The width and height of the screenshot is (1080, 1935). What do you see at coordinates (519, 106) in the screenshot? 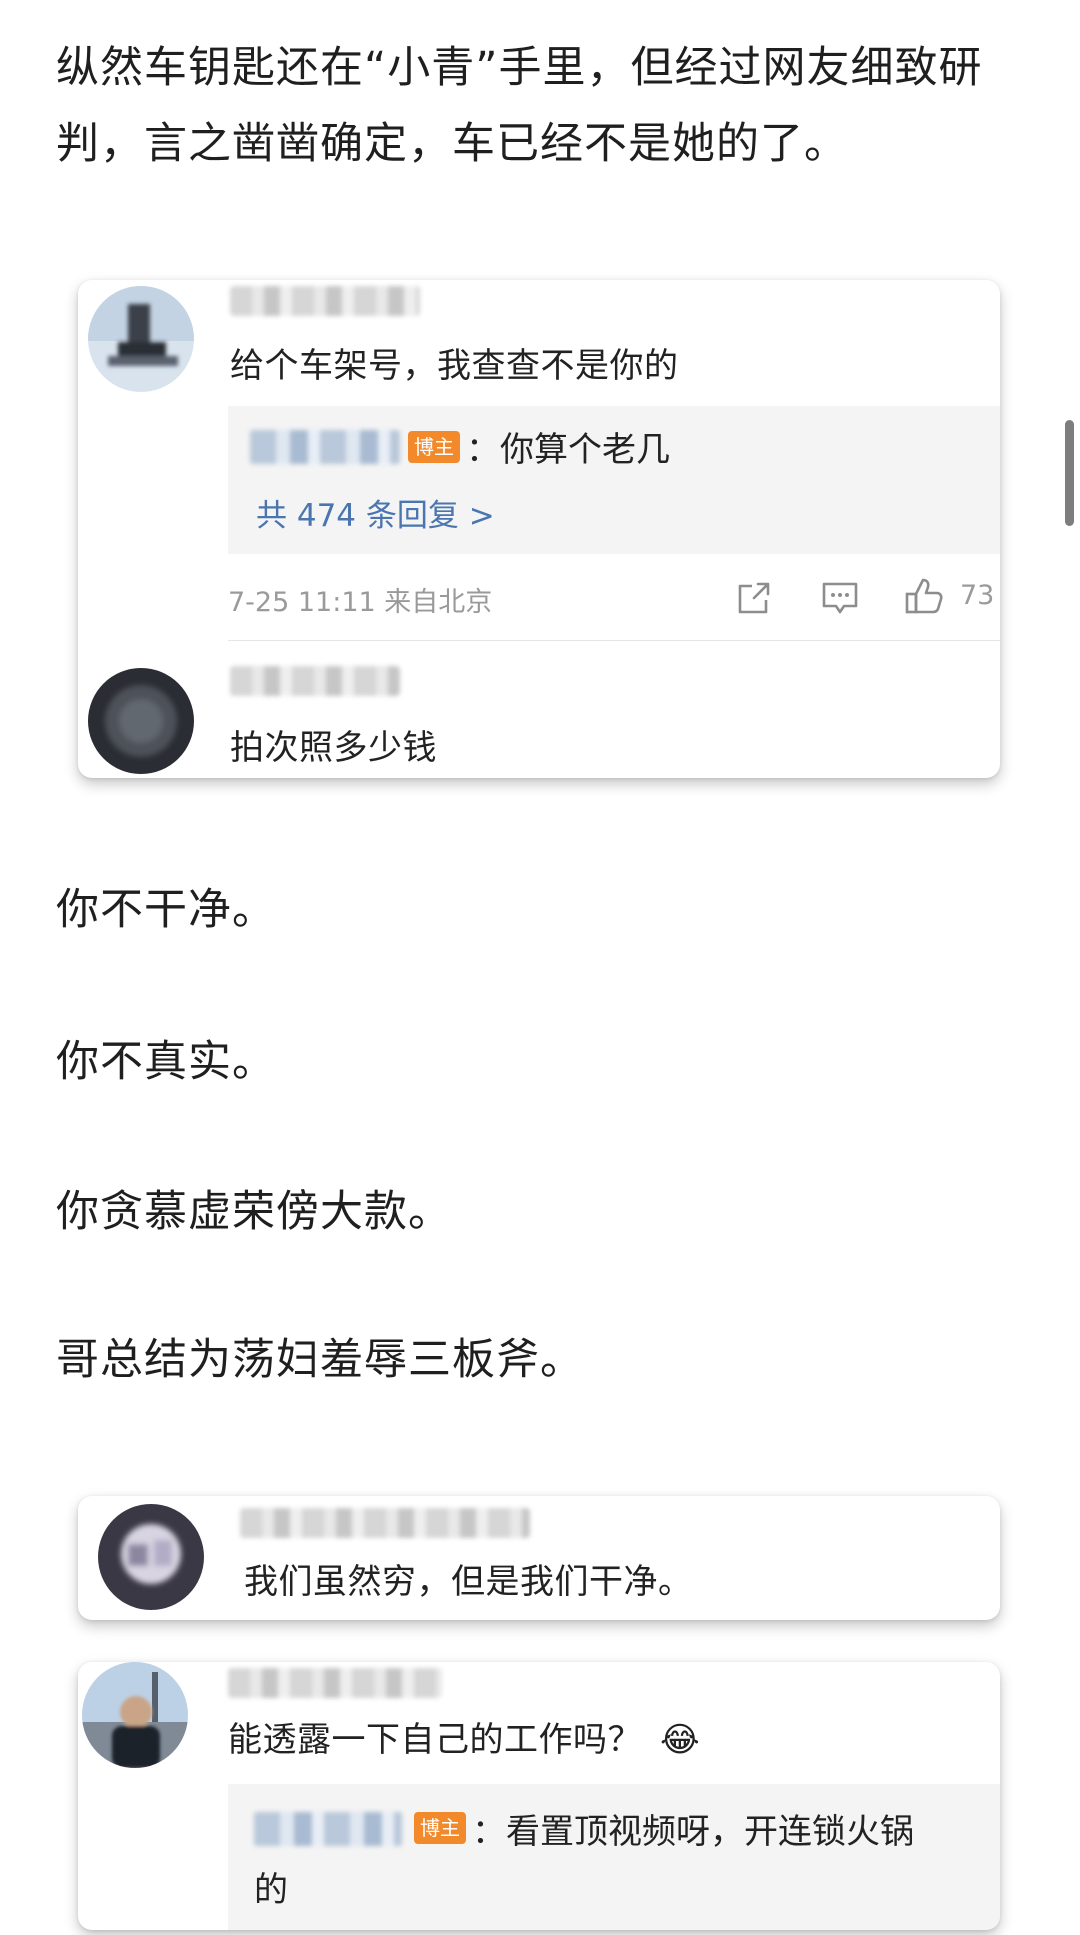
I see `article-paragraph: 纵然车钥匙还在“小青”手里，但经过网友细致研判，言之凿凿确定，车已经不是她的了。` at bounding box center [519, 106].